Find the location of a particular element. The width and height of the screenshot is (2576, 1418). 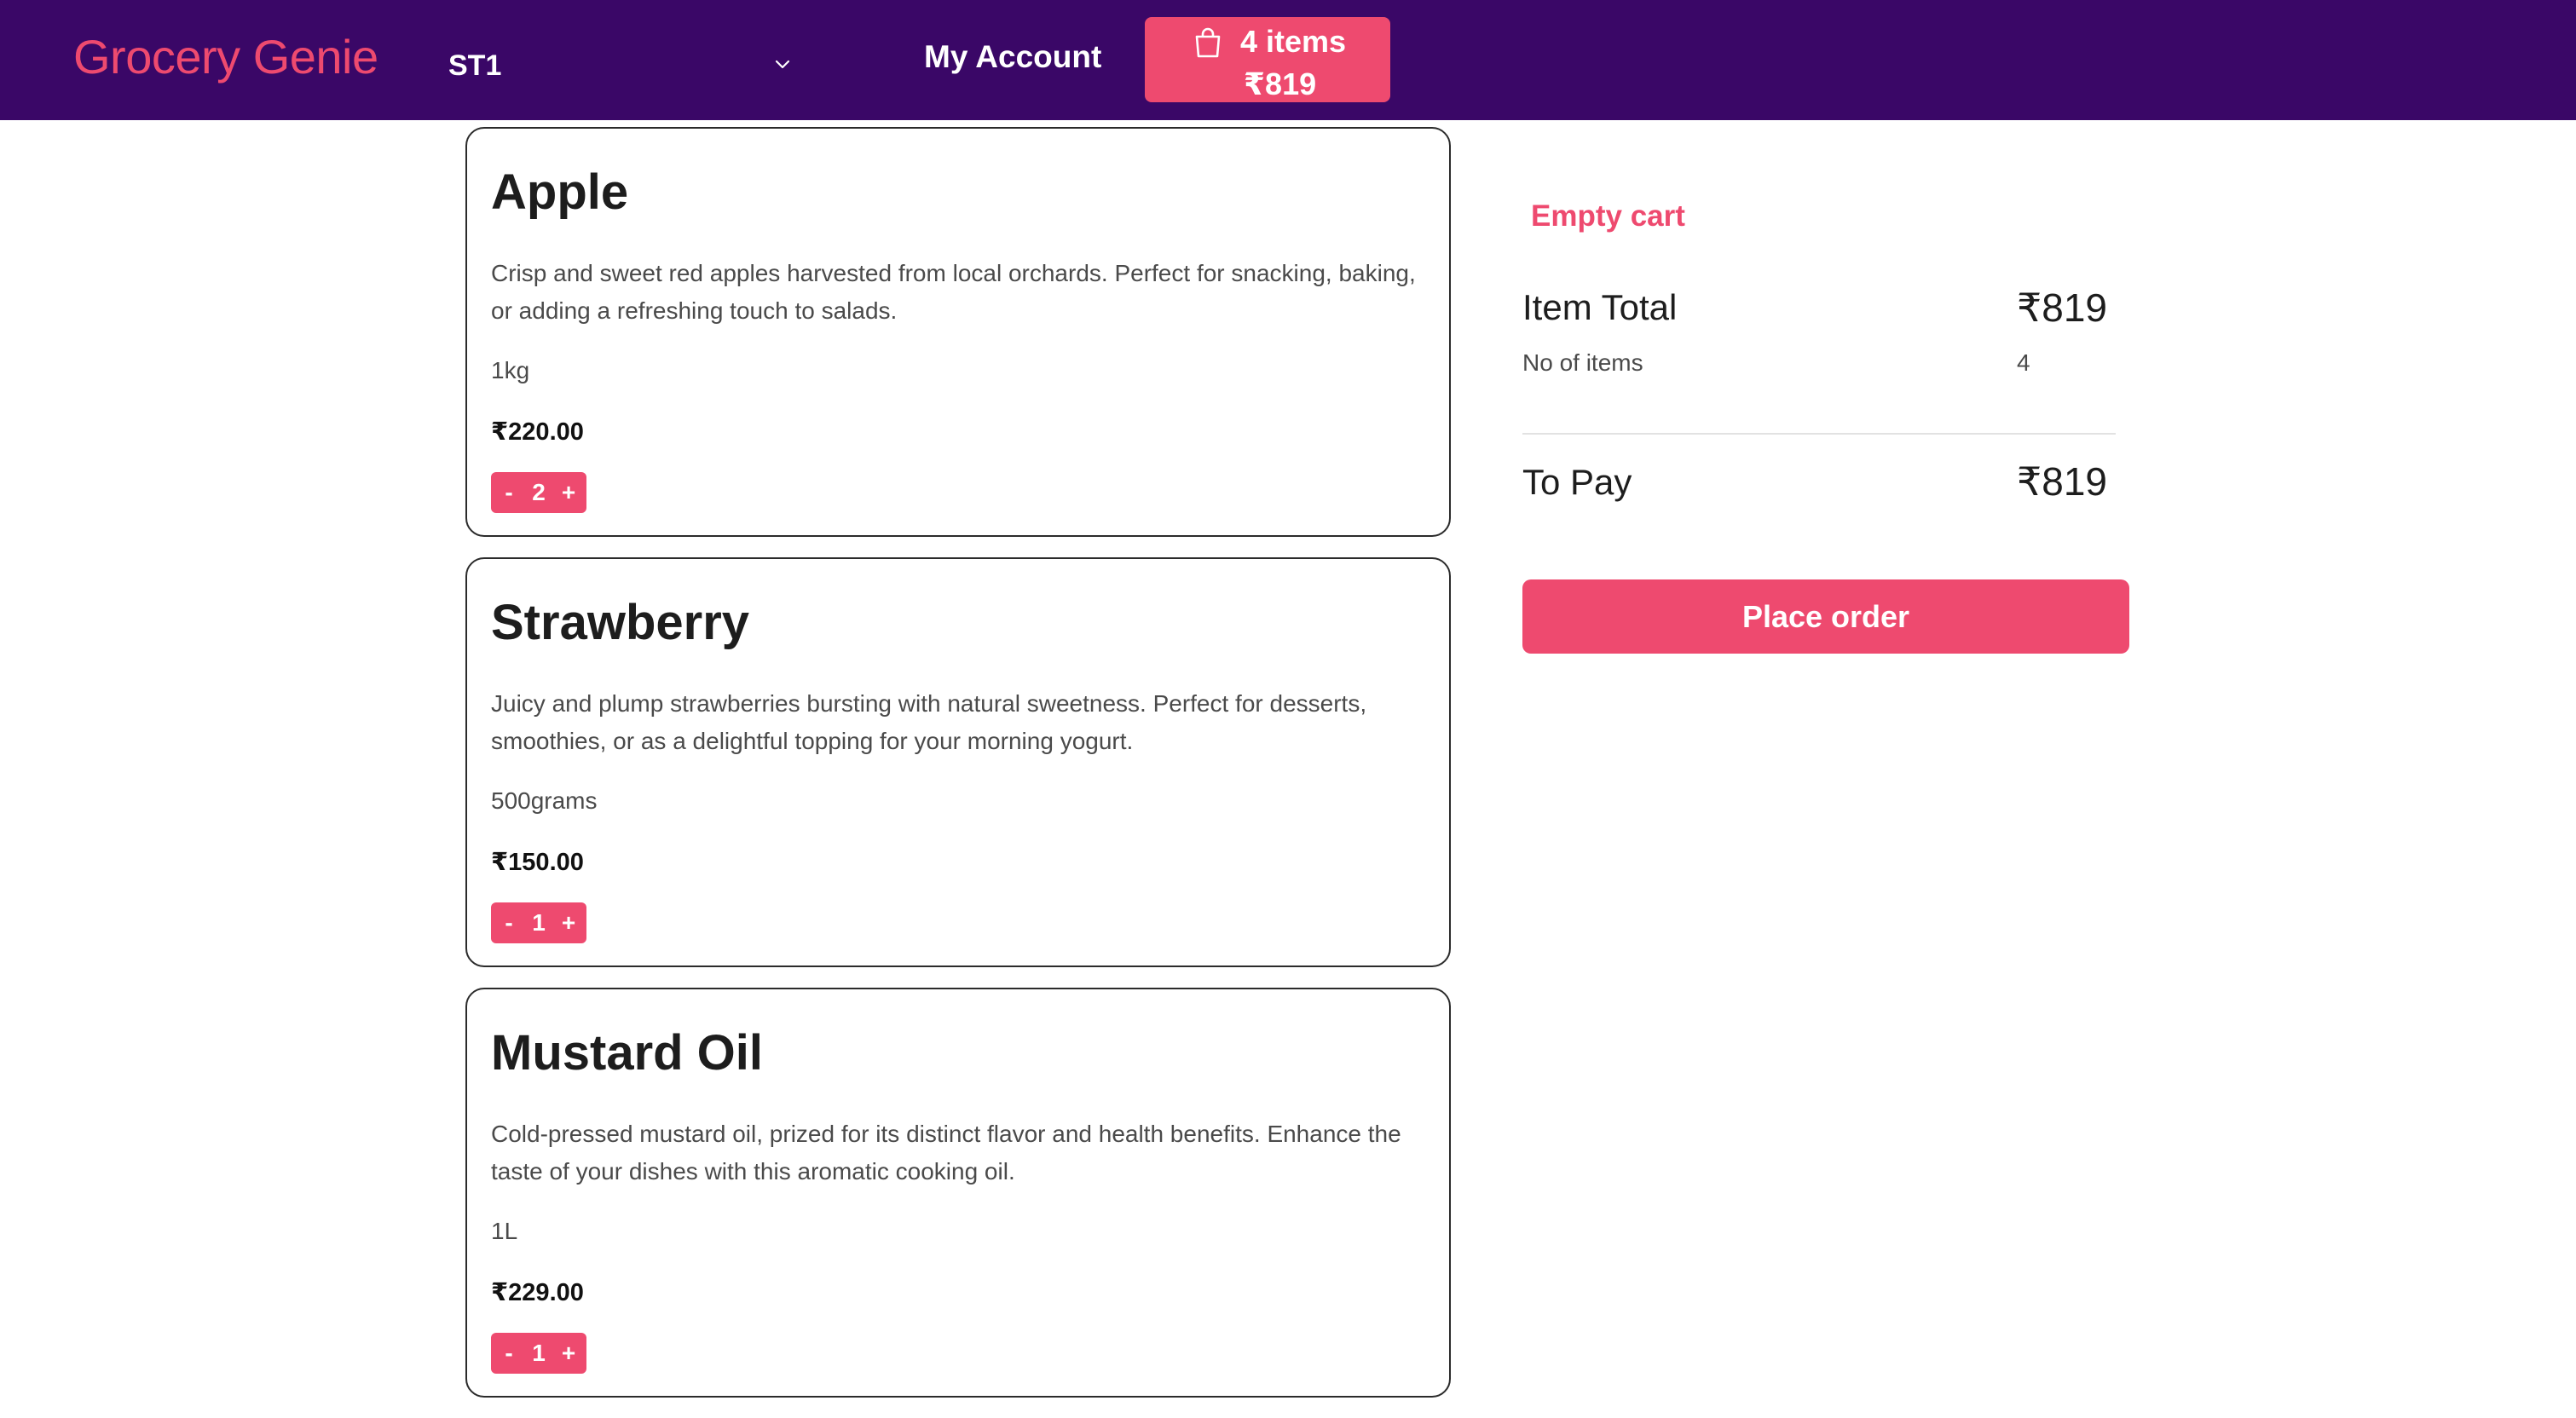

cart-total-amount: ₹819 is located at coordinates (1280, 83).